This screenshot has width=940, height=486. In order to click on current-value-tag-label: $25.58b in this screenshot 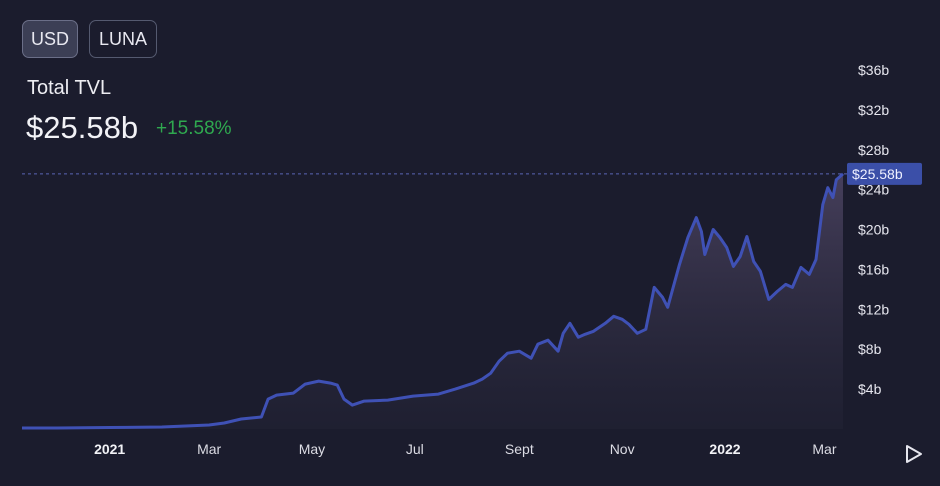, I will do `click(877, 174)`.